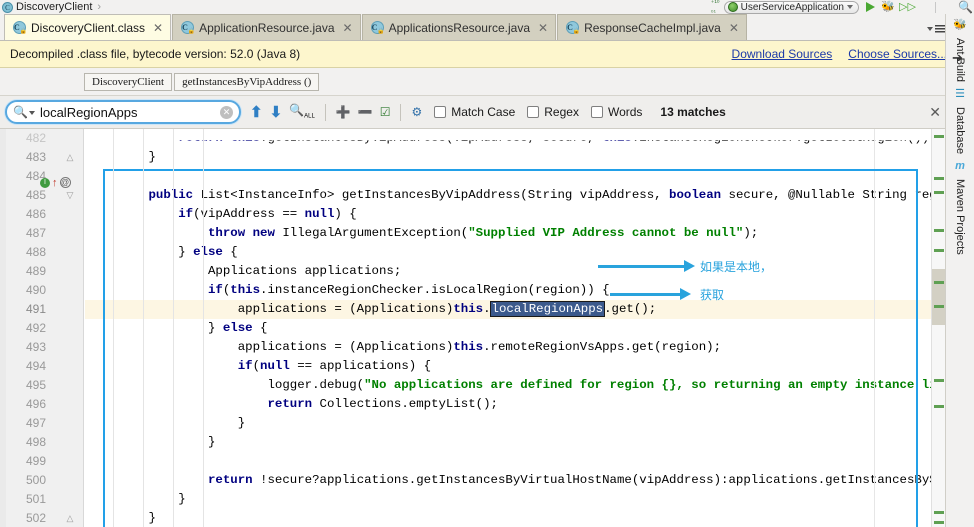 The width and height of the screenshot is (974, 527). I want to click on search-icon: 🔍, so click(965, 7).